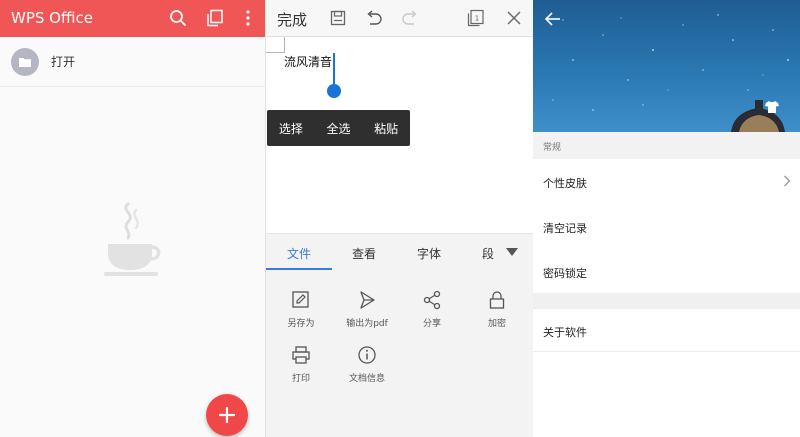  What do you see at coordinates (132, 62) in the screenshot?
I see `open-file-item: 打开` at bounding box center [132, 62].